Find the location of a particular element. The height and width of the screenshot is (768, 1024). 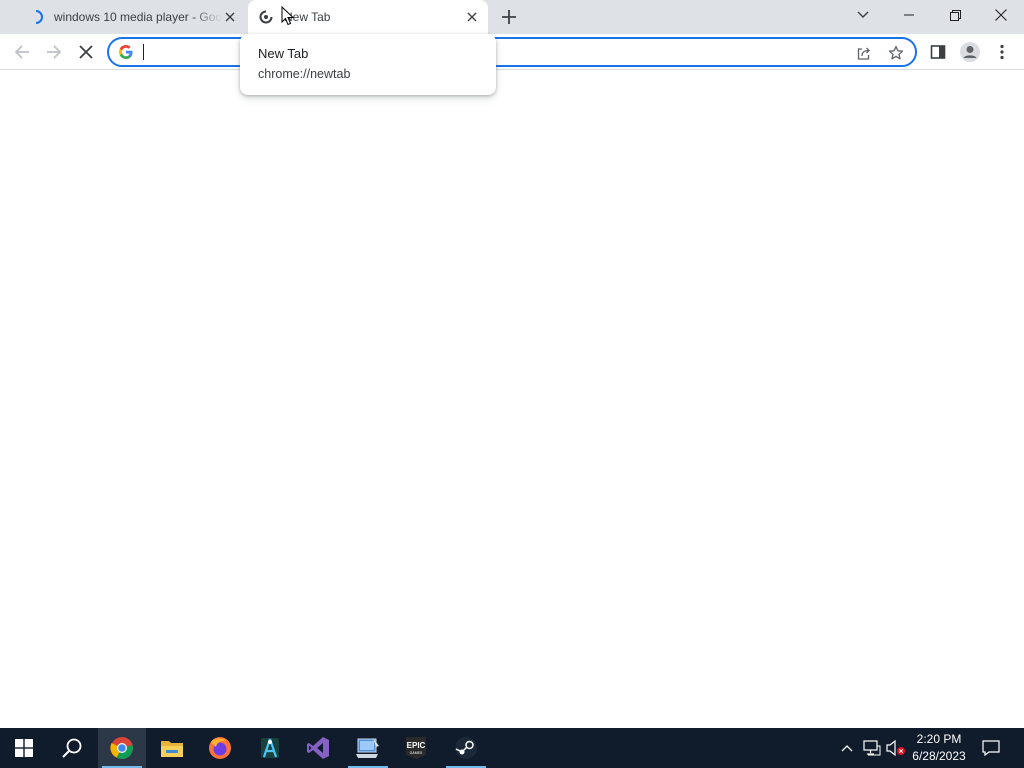

show-hidden-icons-button is located at coordinates (847, 748).